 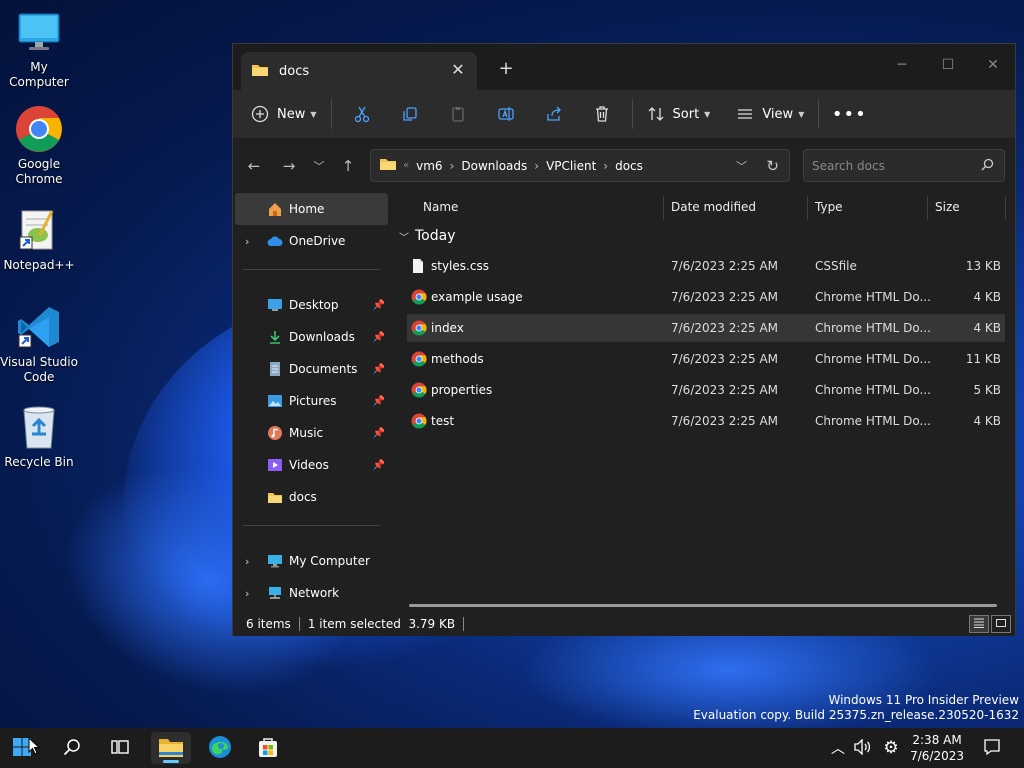 I want to click on task-view-button, so click(x=120, y=748).